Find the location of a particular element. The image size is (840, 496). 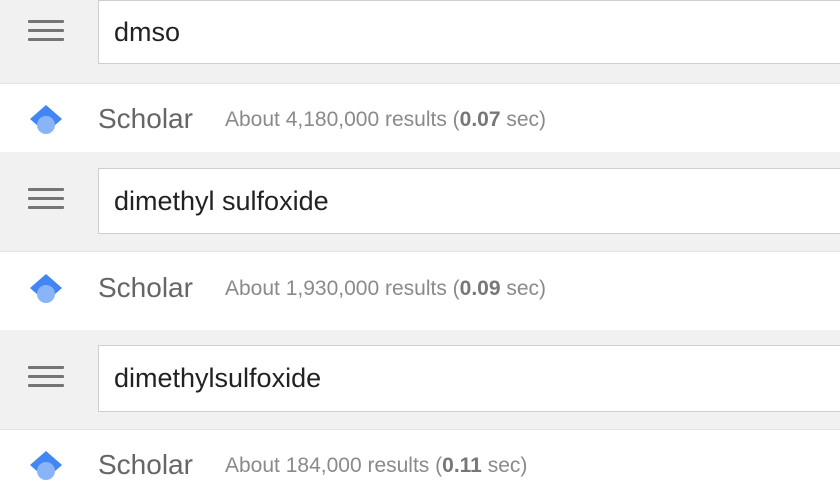

search-query: dmso is located at coordinates (147, 32).